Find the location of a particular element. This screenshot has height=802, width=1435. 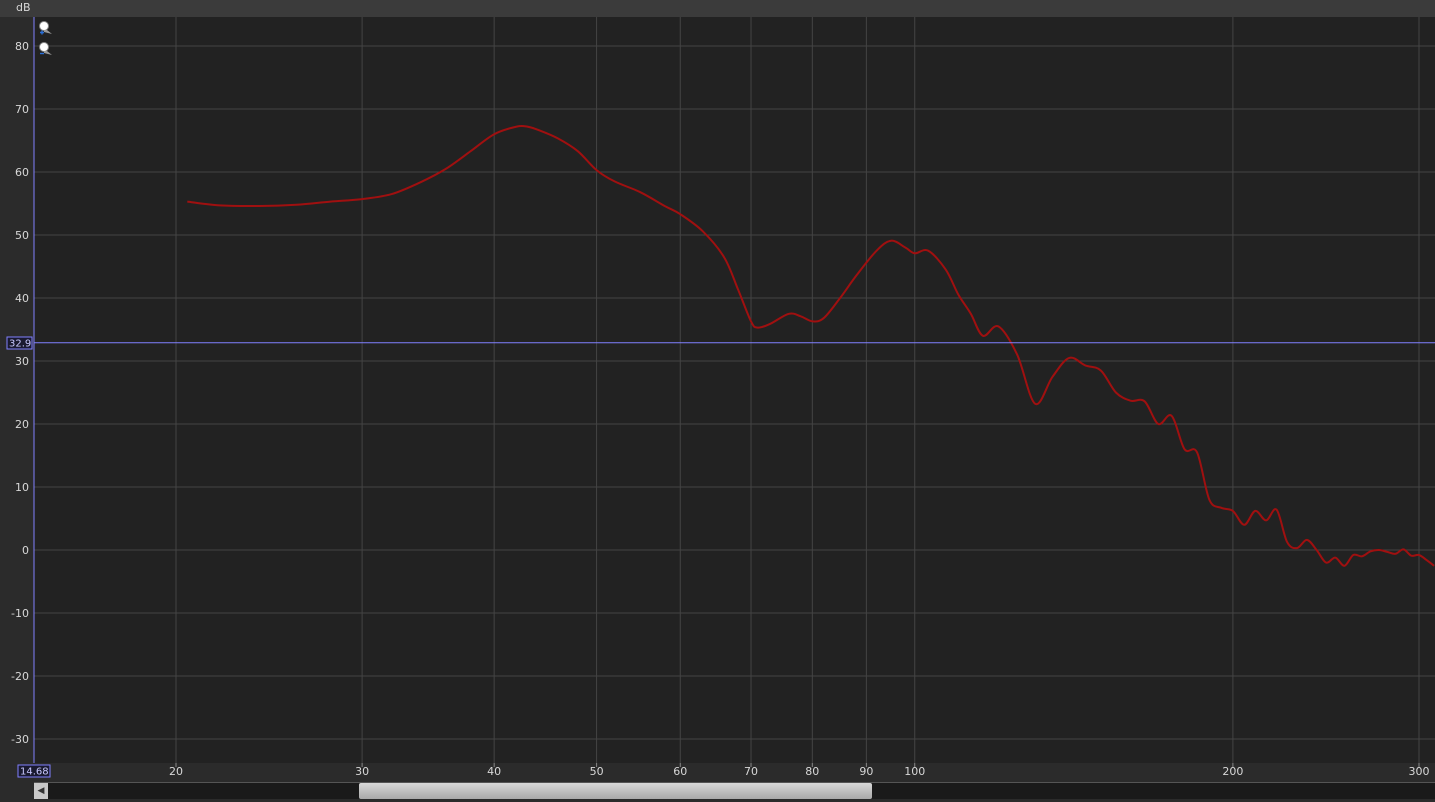

y-tick-label: 10 is located at coordinates (22, 487).